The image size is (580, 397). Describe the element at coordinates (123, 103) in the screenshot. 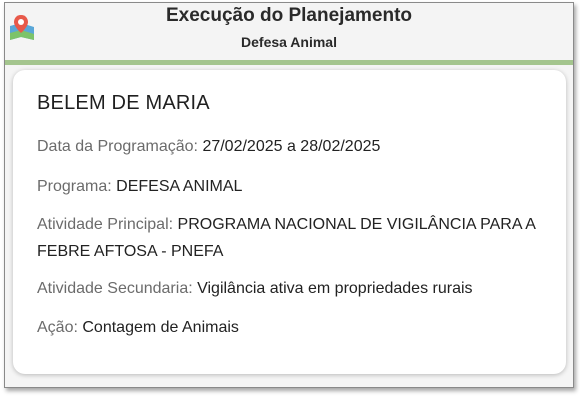

I see `card-title: BELEM DE MARIA` at that location.